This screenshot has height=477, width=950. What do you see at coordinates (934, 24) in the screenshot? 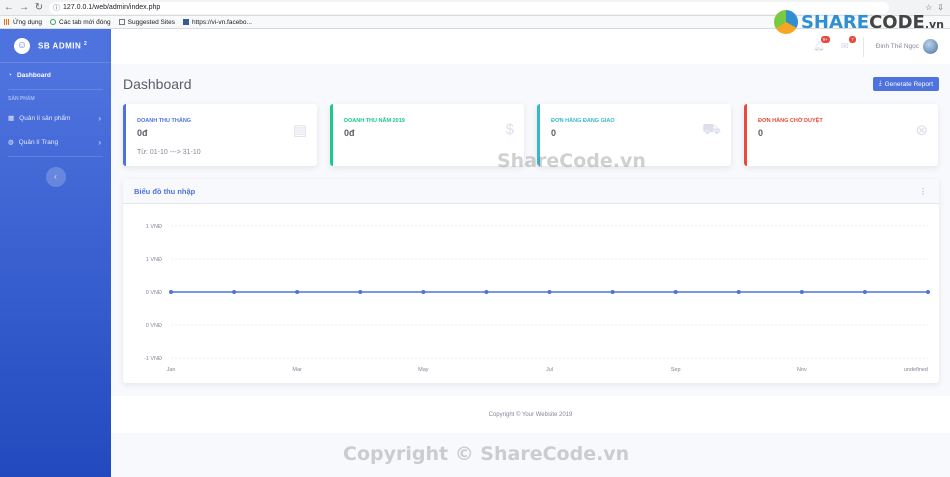
I see `logo-vn: .vn` at bounding box center [934, 24].